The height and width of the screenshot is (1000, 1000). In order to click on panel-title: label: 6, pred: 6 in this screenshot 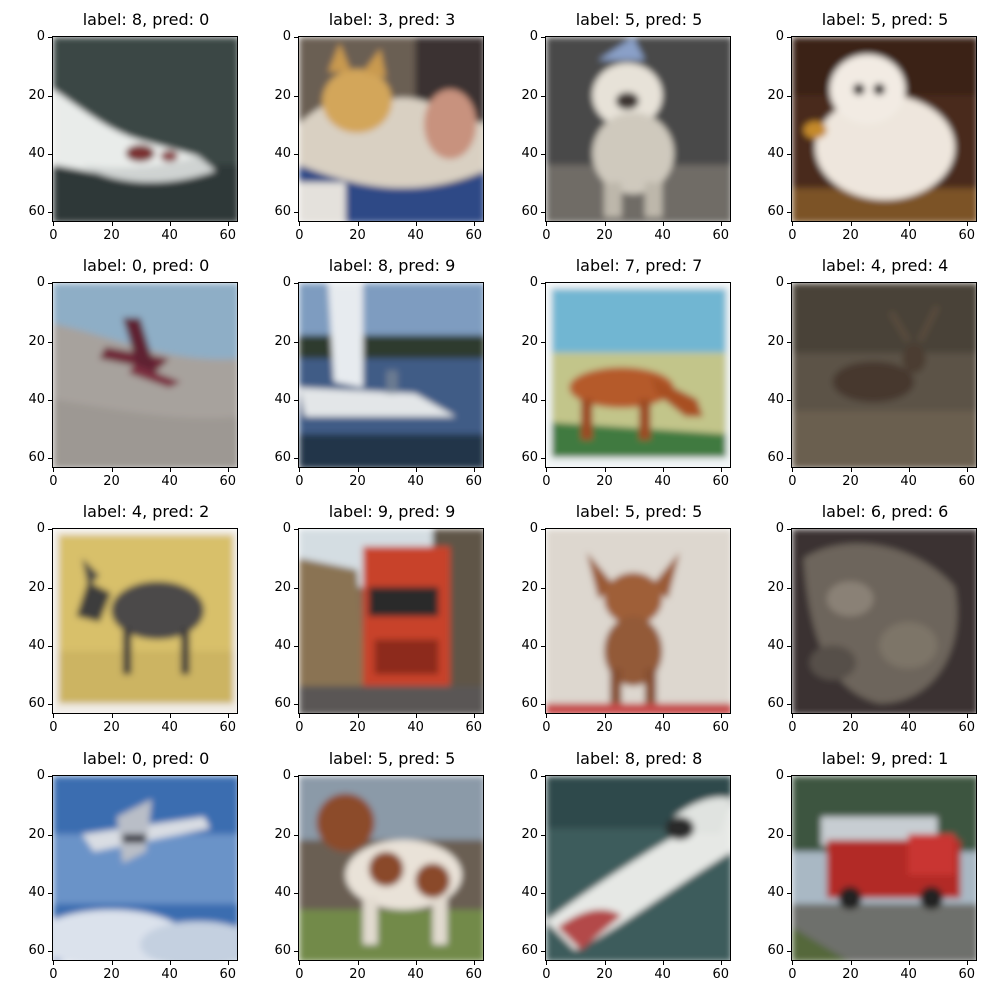, I will do `click(885, 511)`.